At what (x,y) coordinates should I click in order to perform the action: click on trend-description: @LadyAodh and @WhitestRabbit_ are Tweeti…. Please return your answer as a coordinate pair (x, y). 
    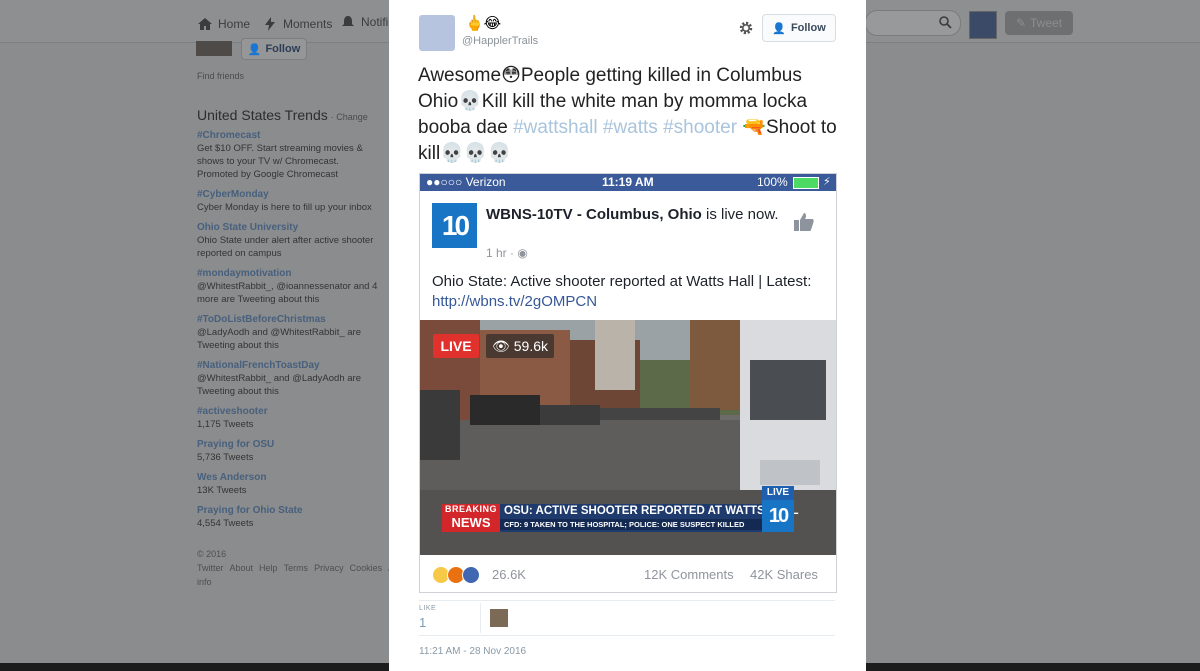
    Looking at the image, I should click on (279, 339).